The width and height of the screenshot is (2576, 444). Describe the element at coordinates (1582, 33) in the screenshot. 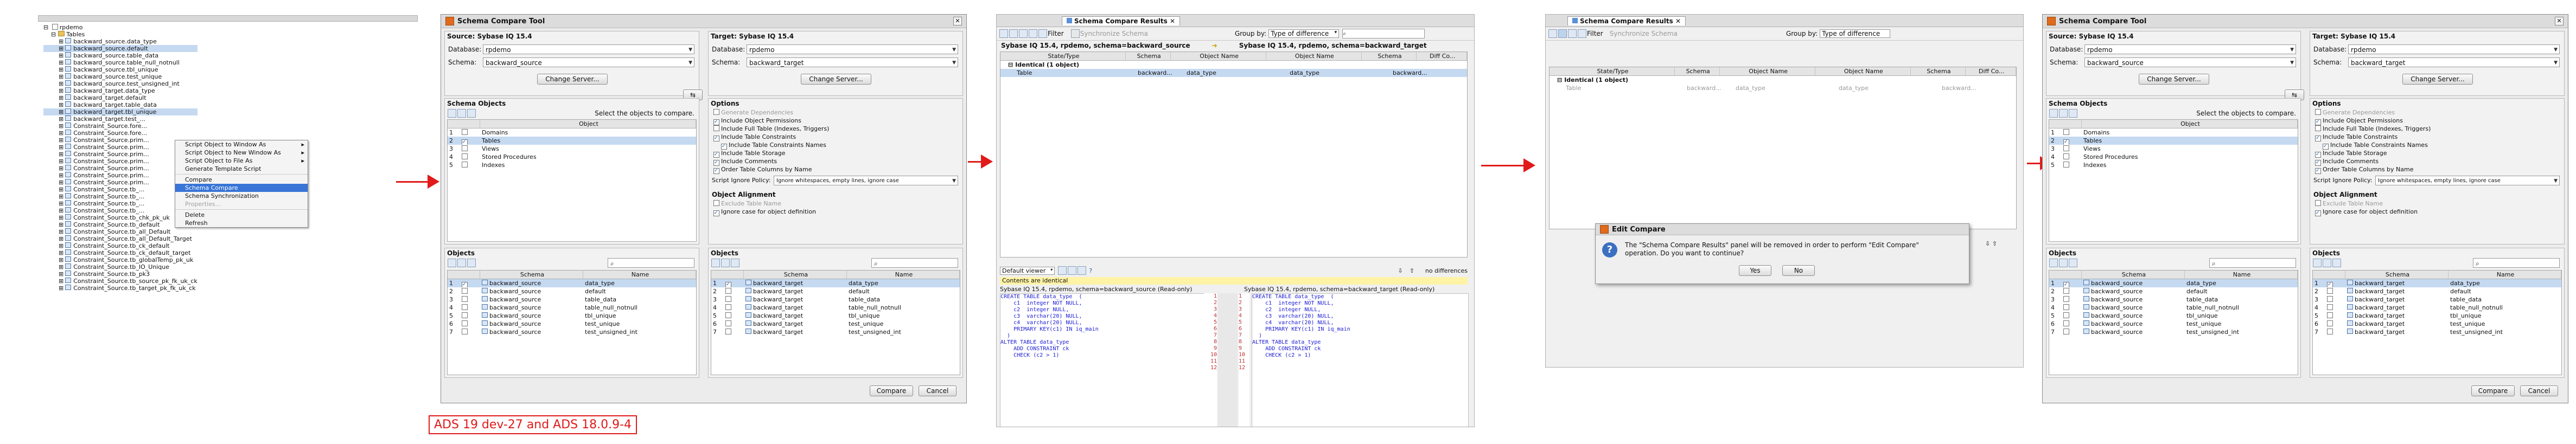

I see `filter-icon` at that location.